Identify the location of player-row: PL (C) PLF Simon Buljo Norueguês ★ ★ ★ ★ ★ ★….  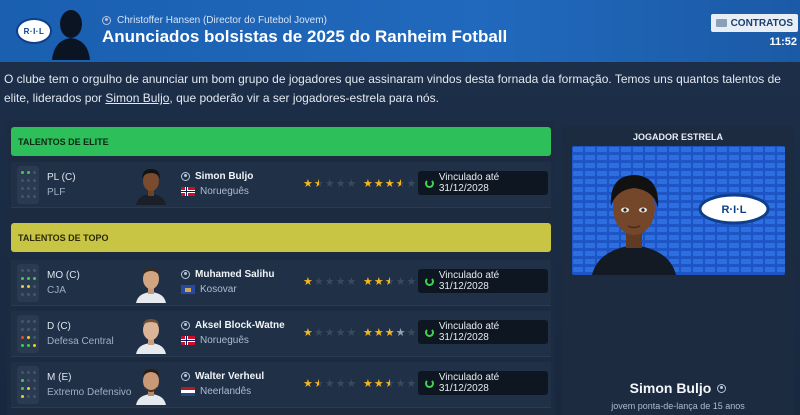
(281, 185).